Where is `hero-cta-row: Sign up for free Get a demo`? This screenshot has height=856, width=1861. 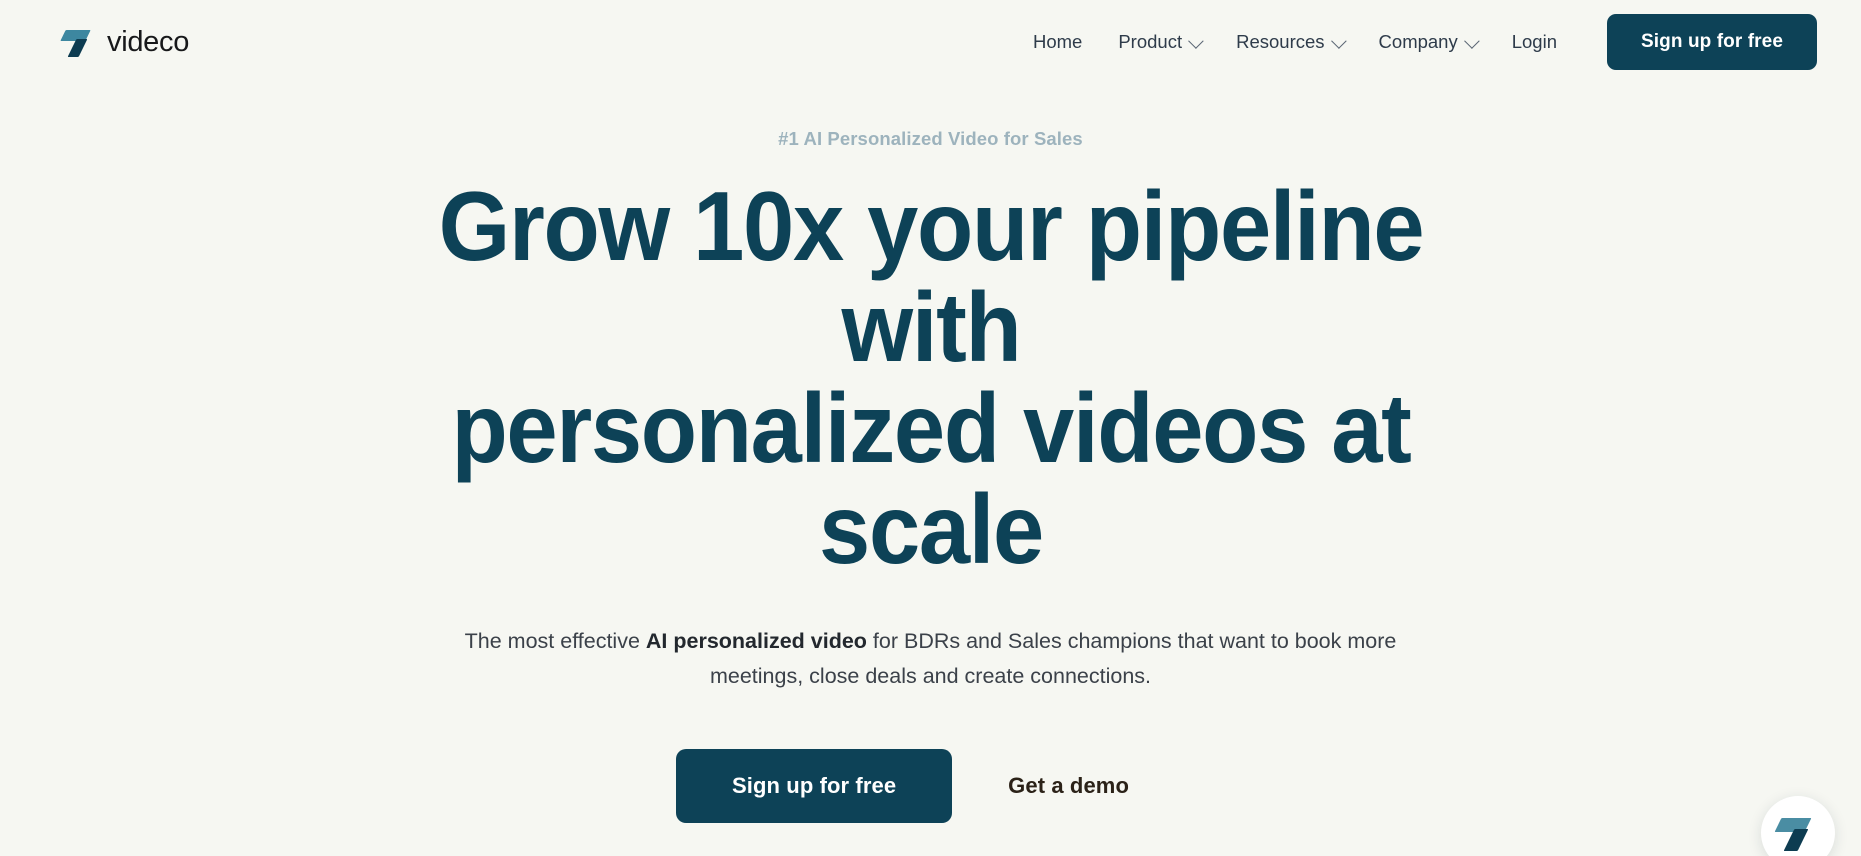 hero-cta-row: Sign up for free Get a demo is located at coordinates (930, 786).